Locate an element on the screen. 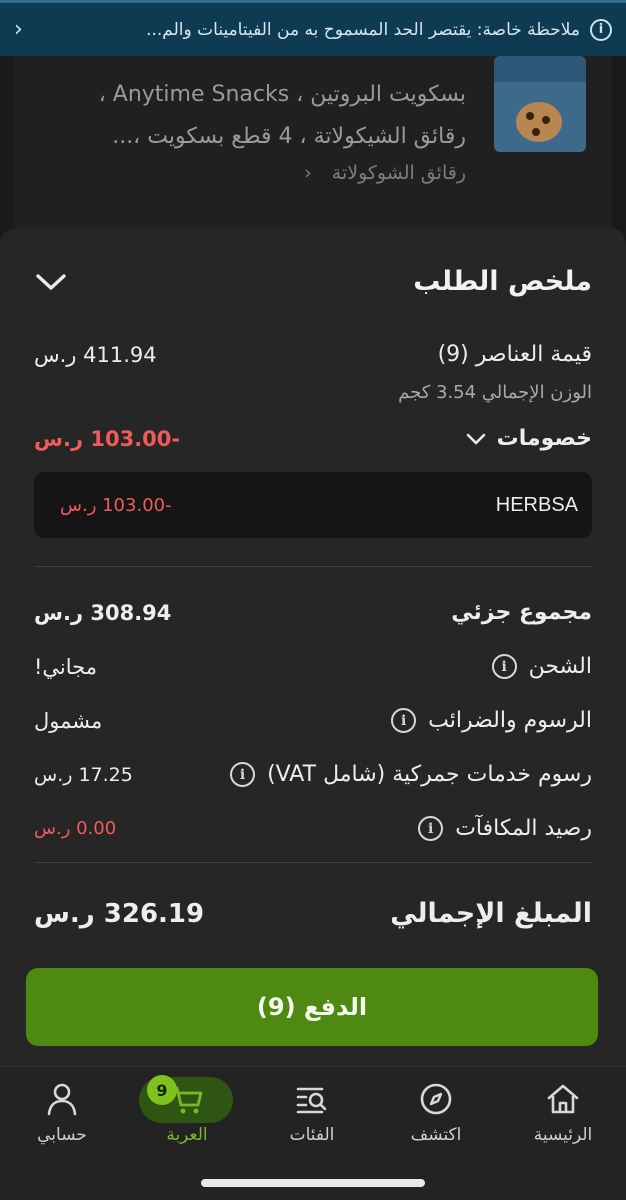 This screenshot has height=1200, width=626. customs-row: رسوم خدمات جمركية (شامل VAT) i 17.25 ر.س is located at coordinates (313, 774).